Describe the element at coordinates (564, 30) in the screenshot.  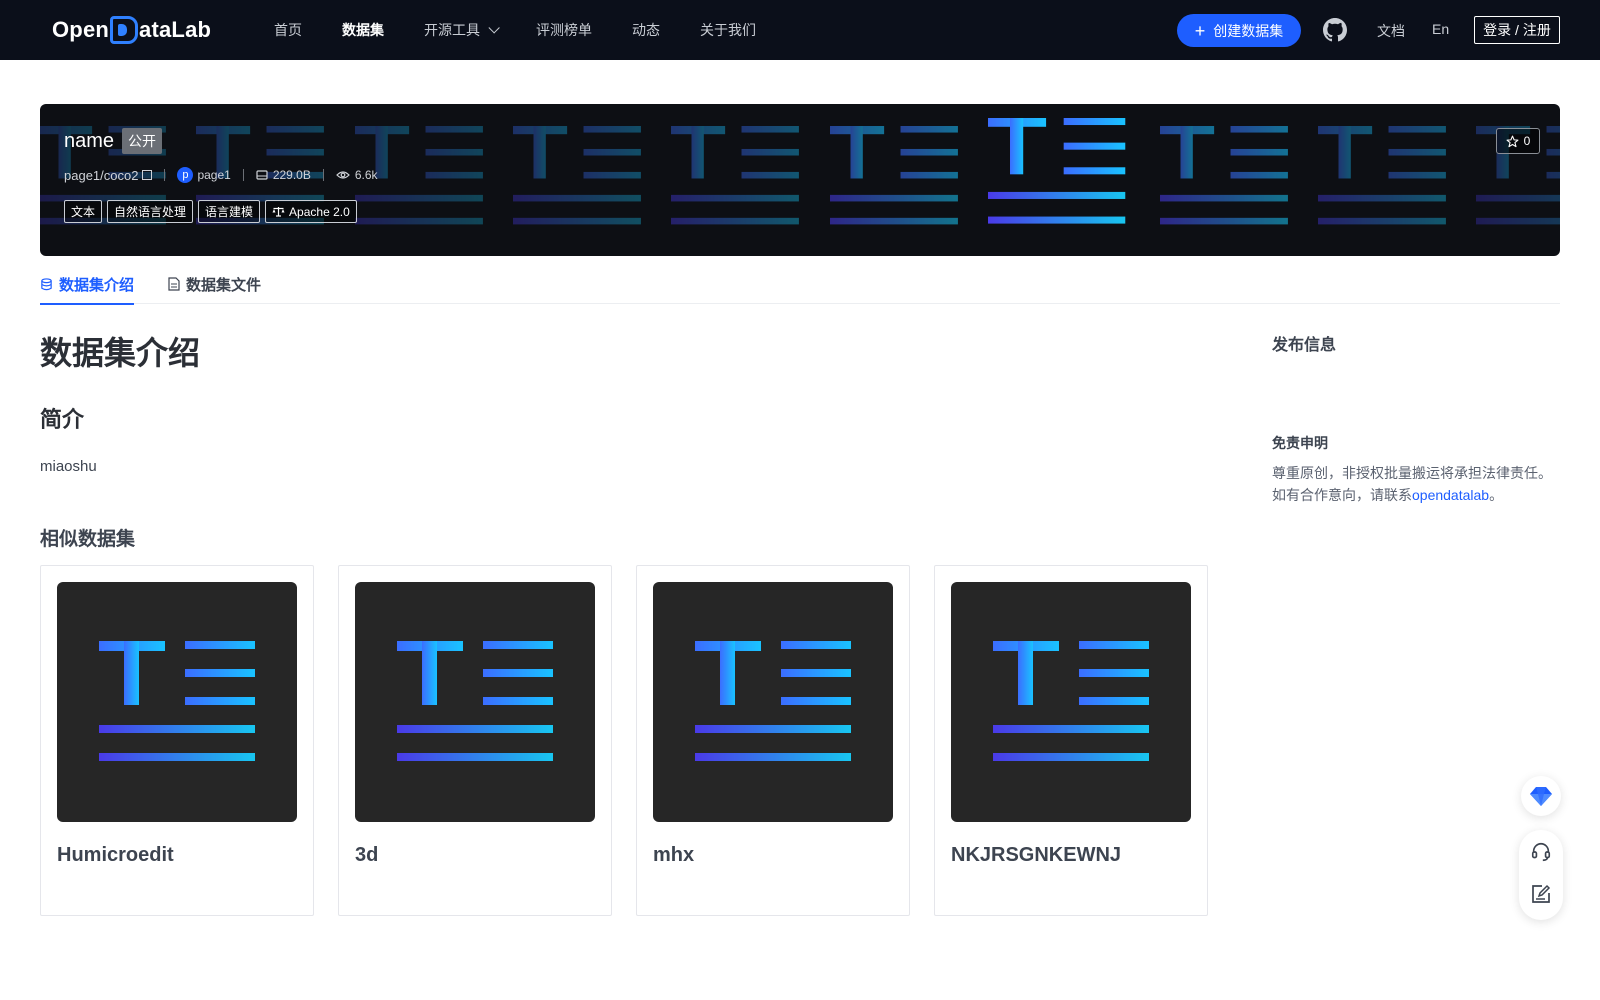
I see `nav-link-leaderboard: 评测榜单` at that location.